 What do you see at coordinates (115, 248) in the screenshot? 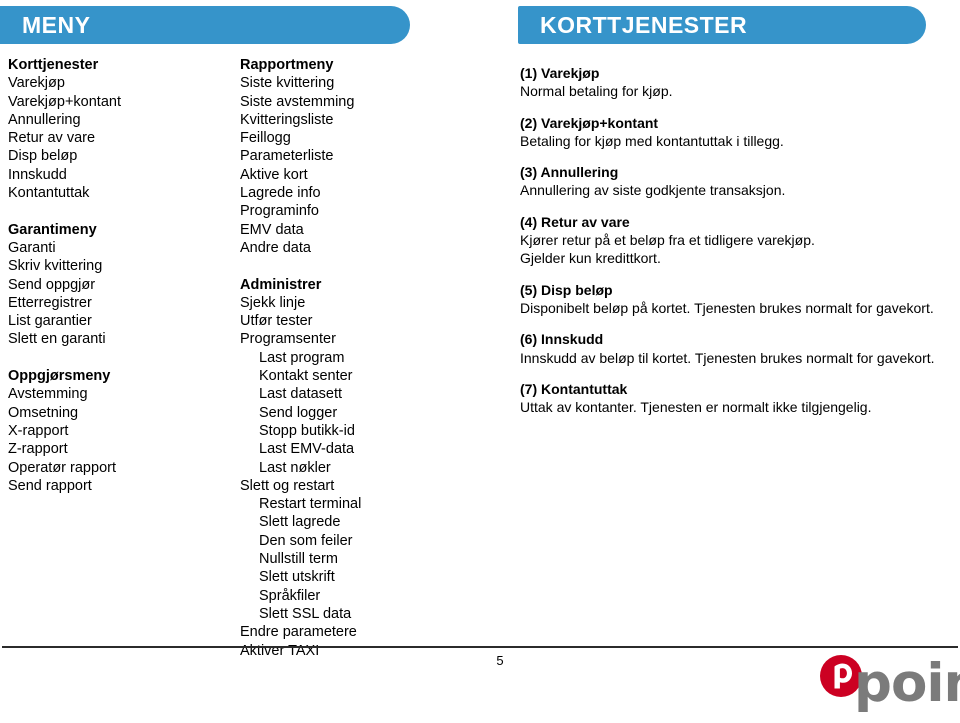
I see `menu-item: Garanti` at bounding box center [115, 248].